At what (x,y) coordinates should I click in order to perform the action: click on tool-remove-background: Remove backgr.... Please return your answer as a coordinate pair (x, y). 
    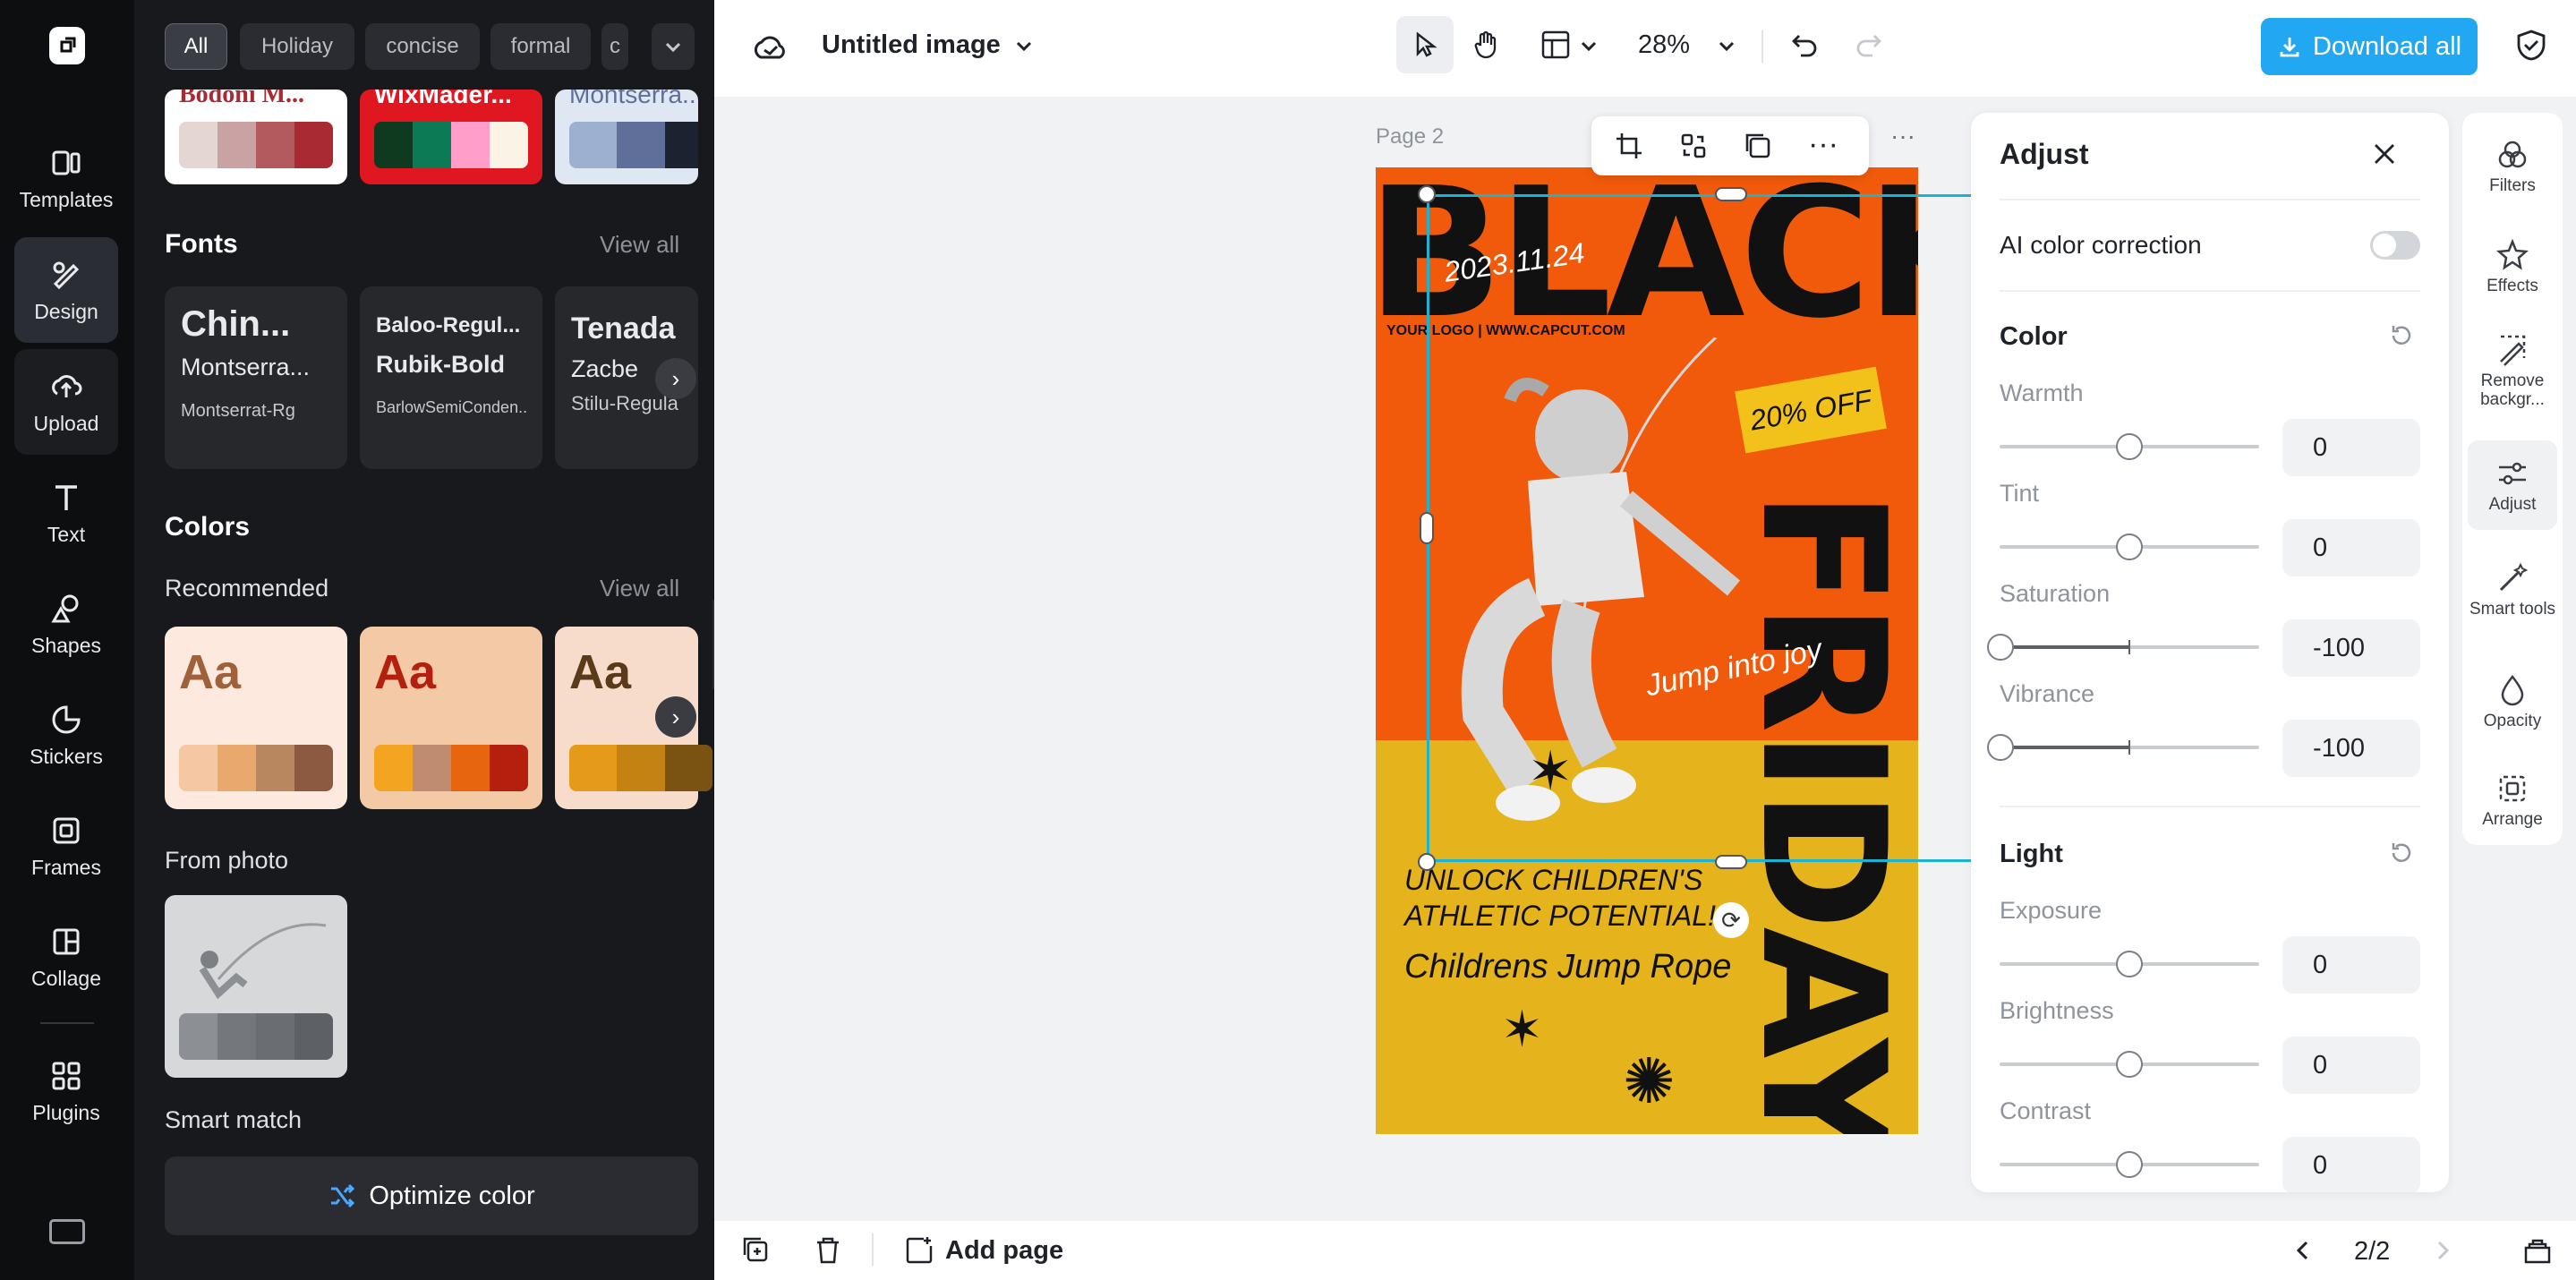
    Looking at the image, I should click on (2512, 371).